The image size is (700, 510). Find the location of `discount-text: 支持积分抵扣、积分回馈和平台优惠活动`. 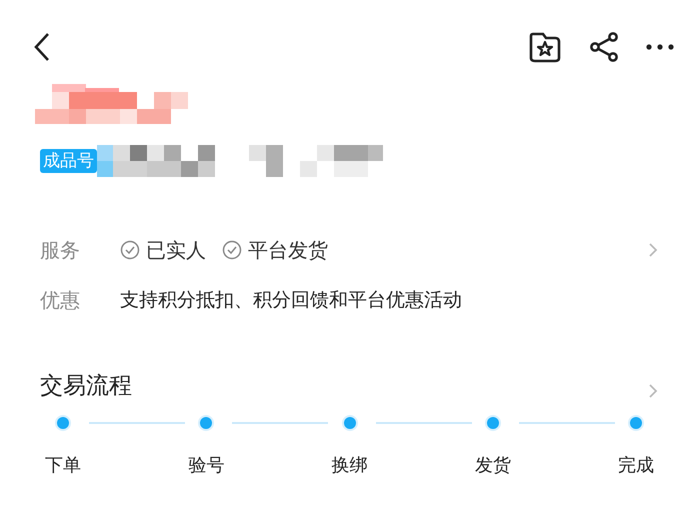

discount-text: 支持积分抵扣、积分回馈和平台优惠活动 is located at coordinates (291, 300).